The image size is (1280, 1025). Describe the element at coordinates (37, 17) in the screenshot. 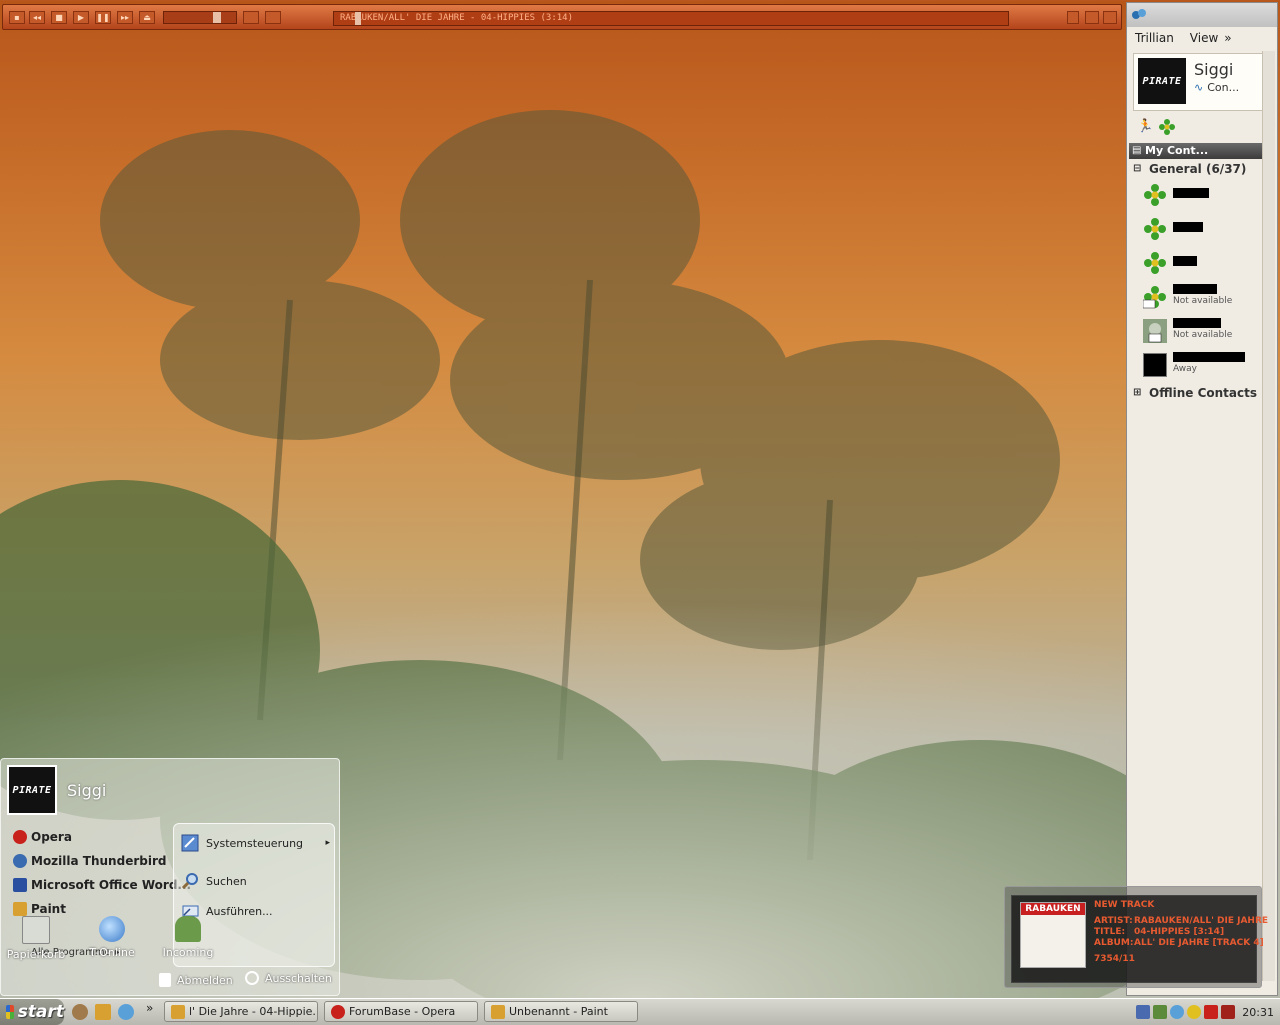

I see `previous-icon: ◂◂` at that location.